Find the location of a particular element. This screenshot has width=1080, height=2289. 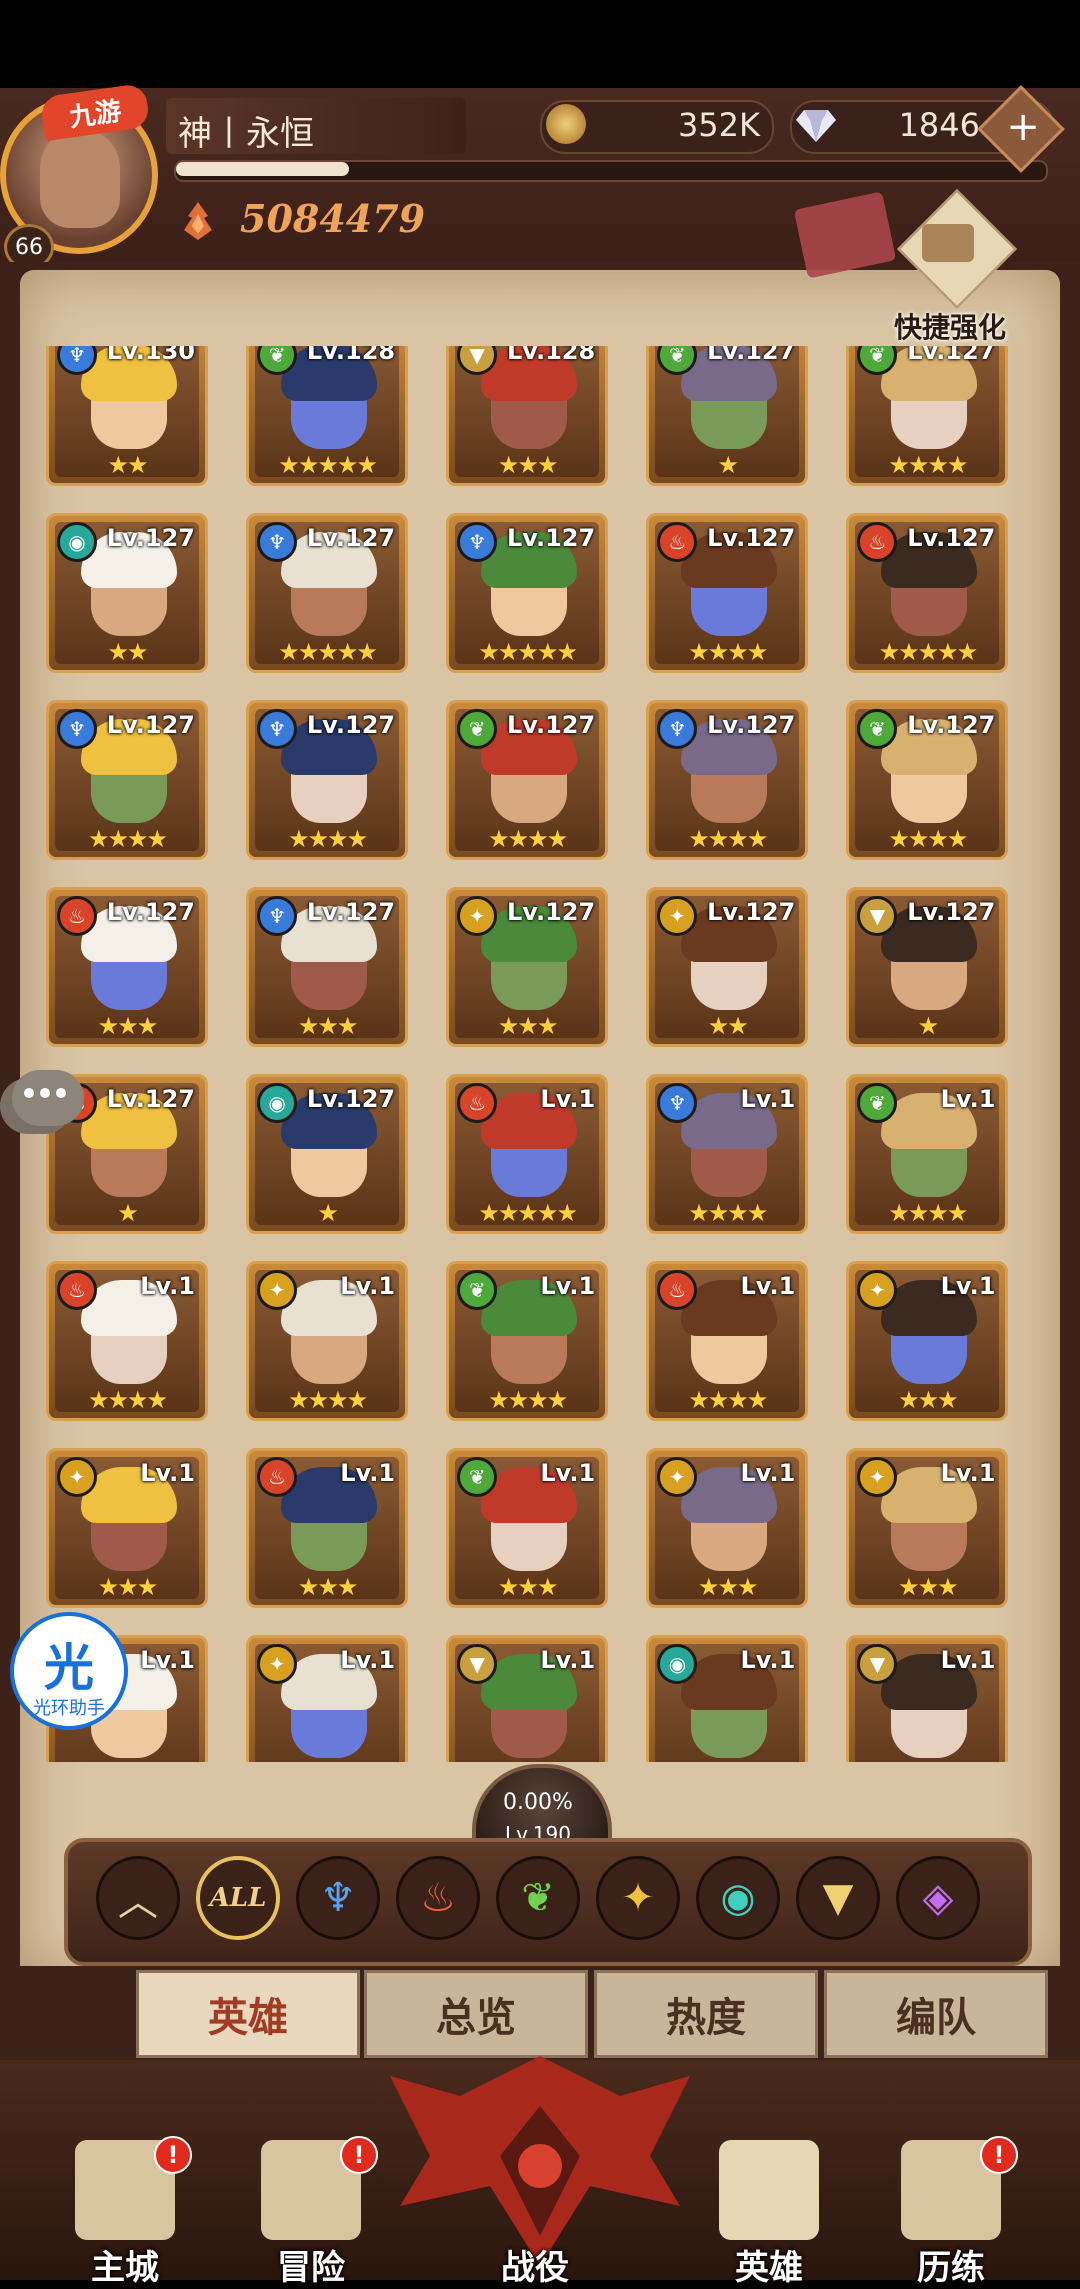

hero-card: ❦ Lv.1 ★★★ is located at coordinates (527, 1528).